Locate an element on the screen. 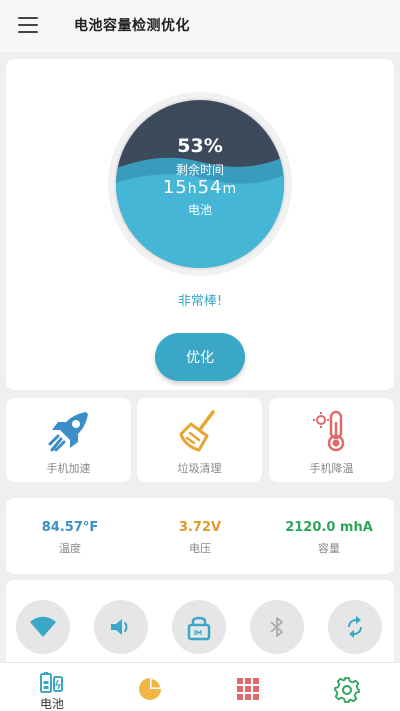  volume-icon is located at coordinates (119, 627).